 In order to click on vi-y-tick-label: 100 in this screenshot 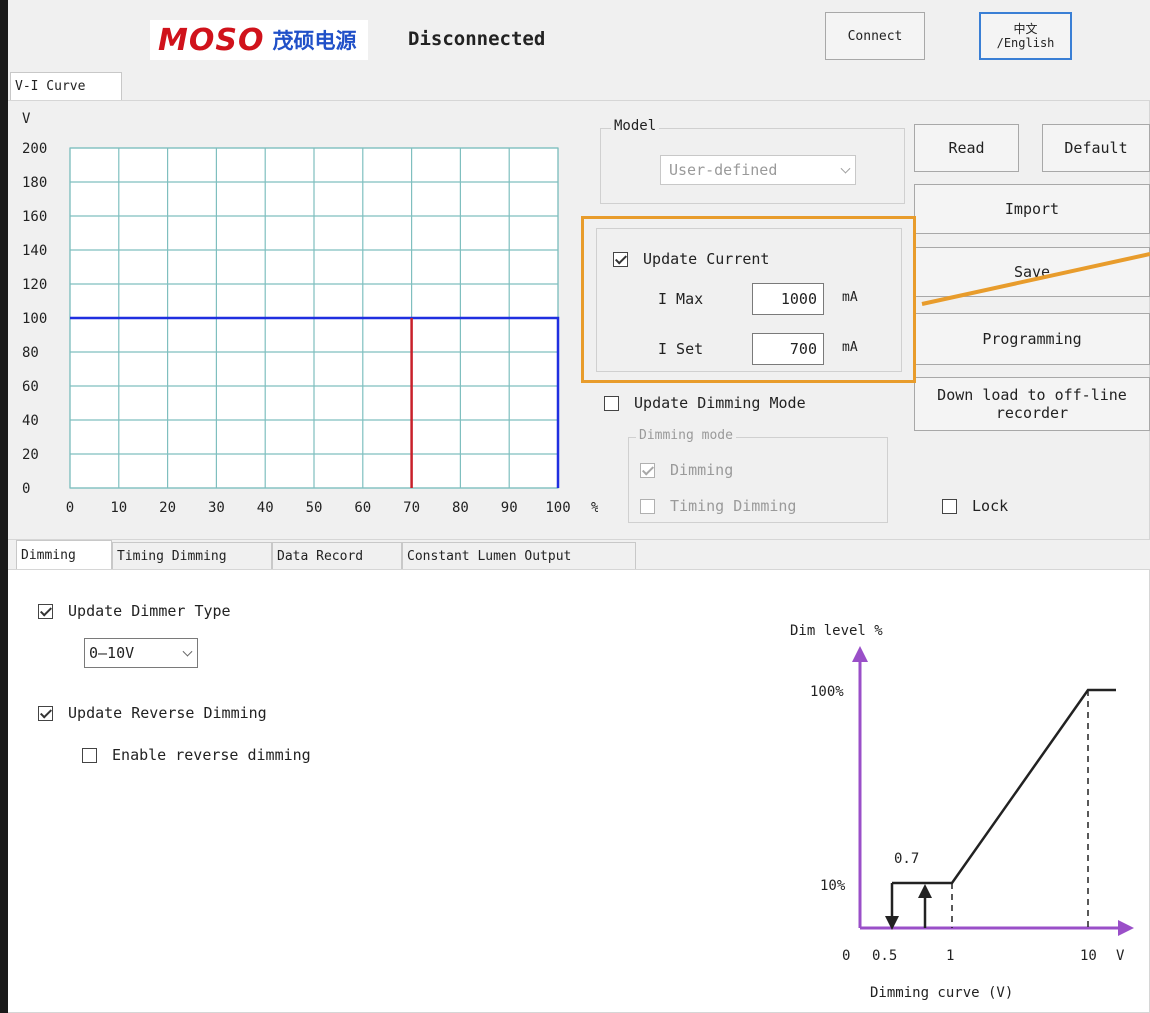, I will do `click(34, 319)`.